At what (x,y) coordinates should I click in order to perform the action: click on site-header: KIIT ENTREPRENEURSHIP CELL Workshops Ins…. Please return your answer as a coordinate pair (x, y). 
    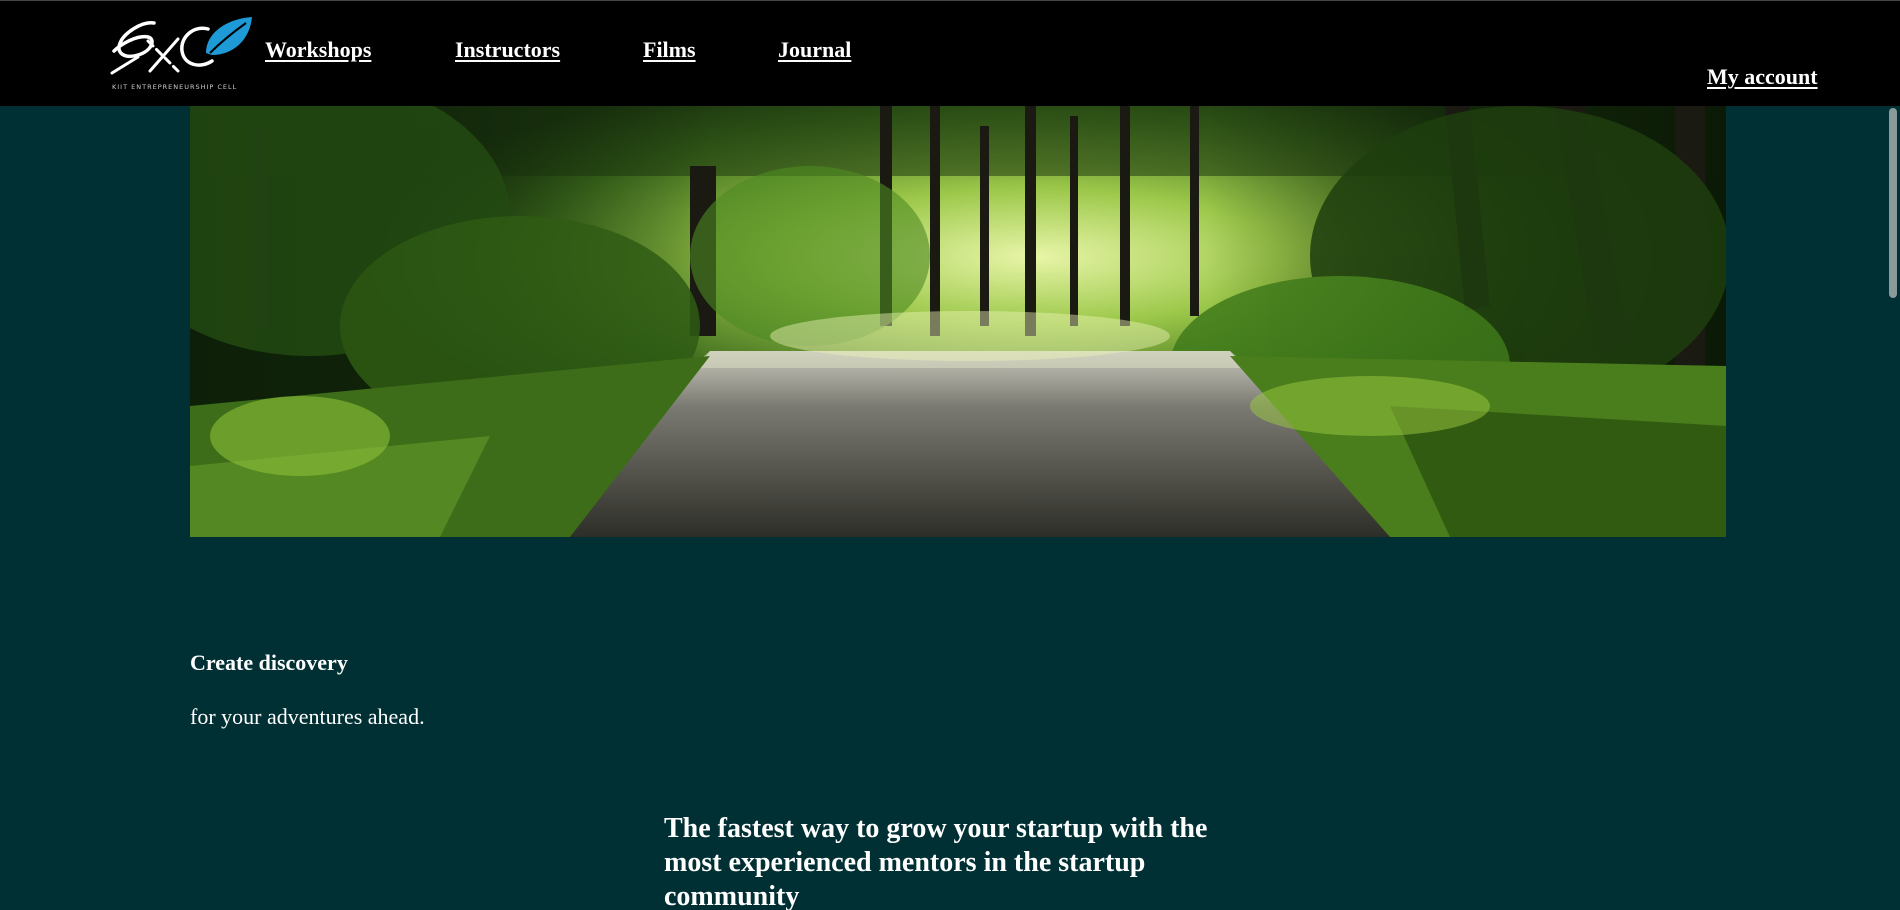
    Looking at the image, I should click on (950, 53).